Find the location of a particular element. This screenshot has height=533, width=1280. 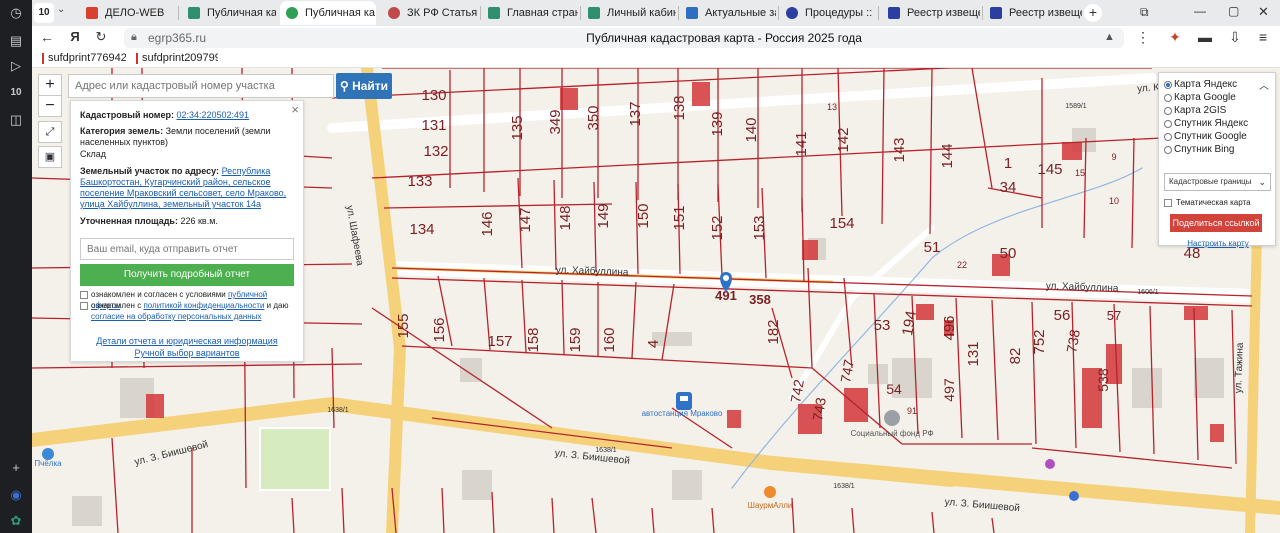

parcel-number-label: 497 is located at coordinates (949, 390).